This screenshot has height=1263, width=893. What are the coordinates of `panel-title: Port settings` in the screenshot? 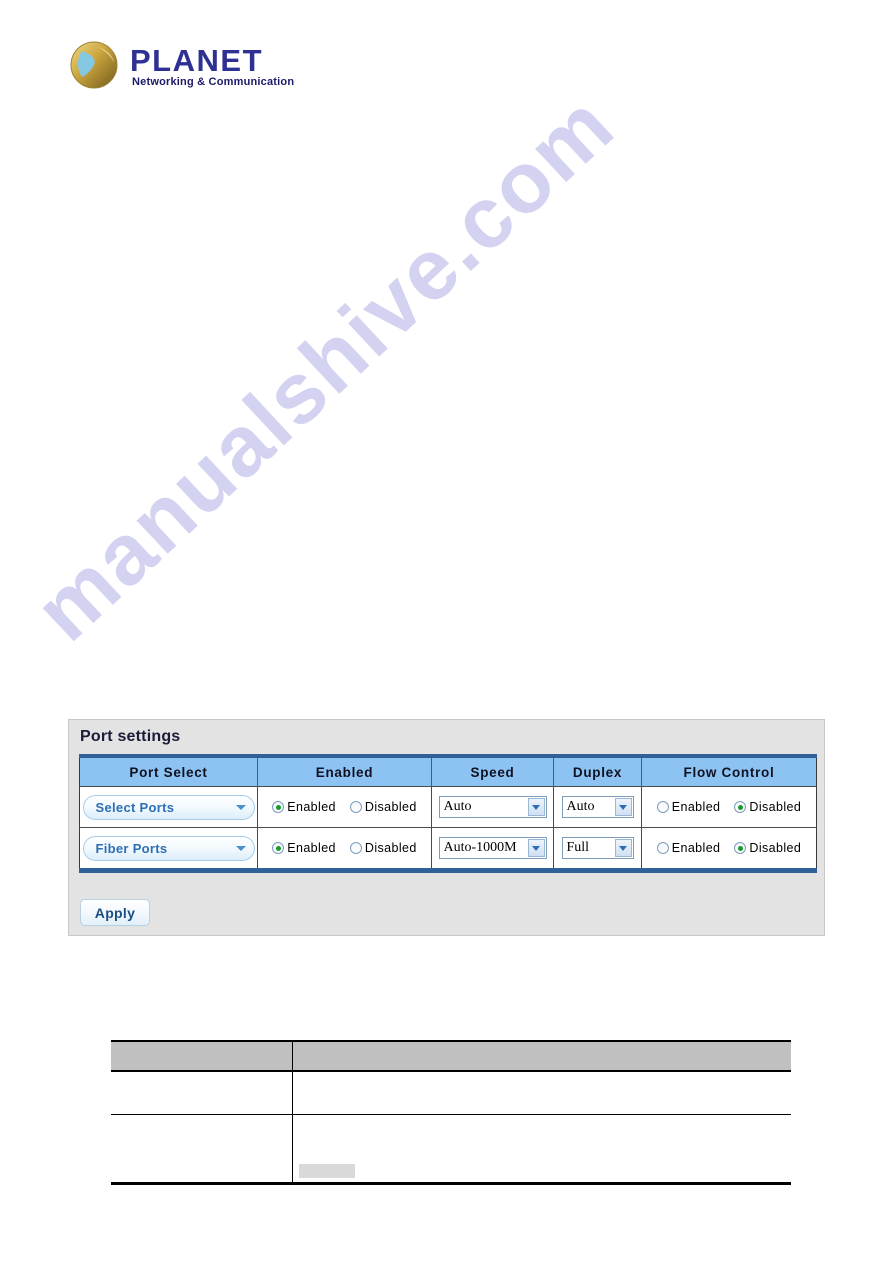 It's located at (130, 736).